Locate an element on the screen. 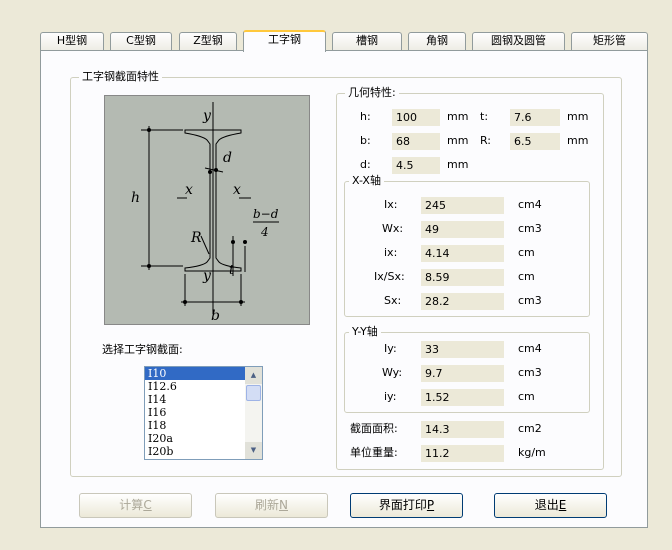 Image resolution: width=672 pixels, height=550 pixels. label-y-bottom: y is located at coordinates (207, 276).